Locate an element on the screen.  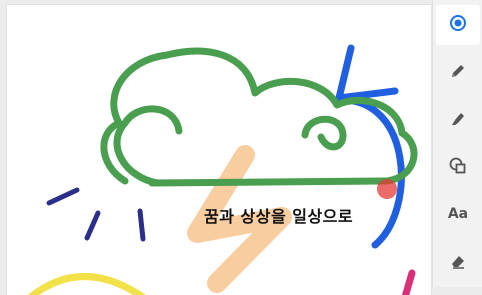
red-dot-stroke is located at coordinates (387, 189).